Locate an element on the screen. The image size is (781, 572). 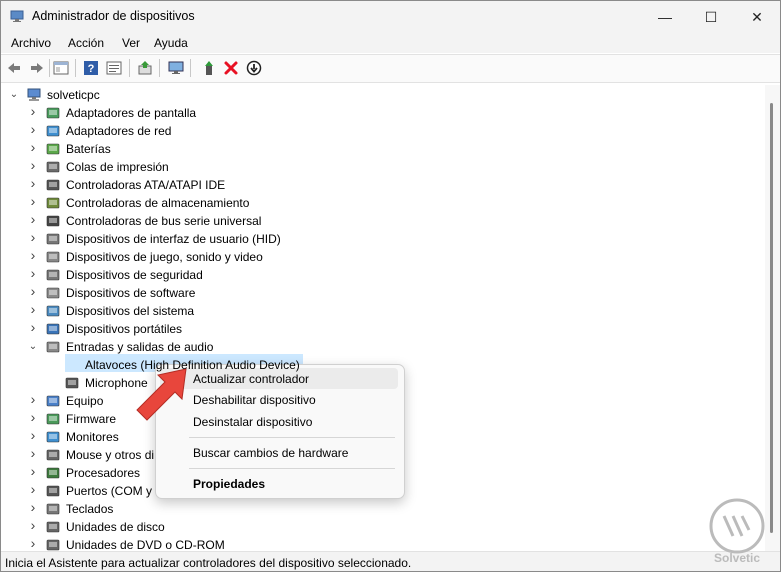
tree-category-item: › Controladoras de almacenamiento is located at coordinates (383, 203).